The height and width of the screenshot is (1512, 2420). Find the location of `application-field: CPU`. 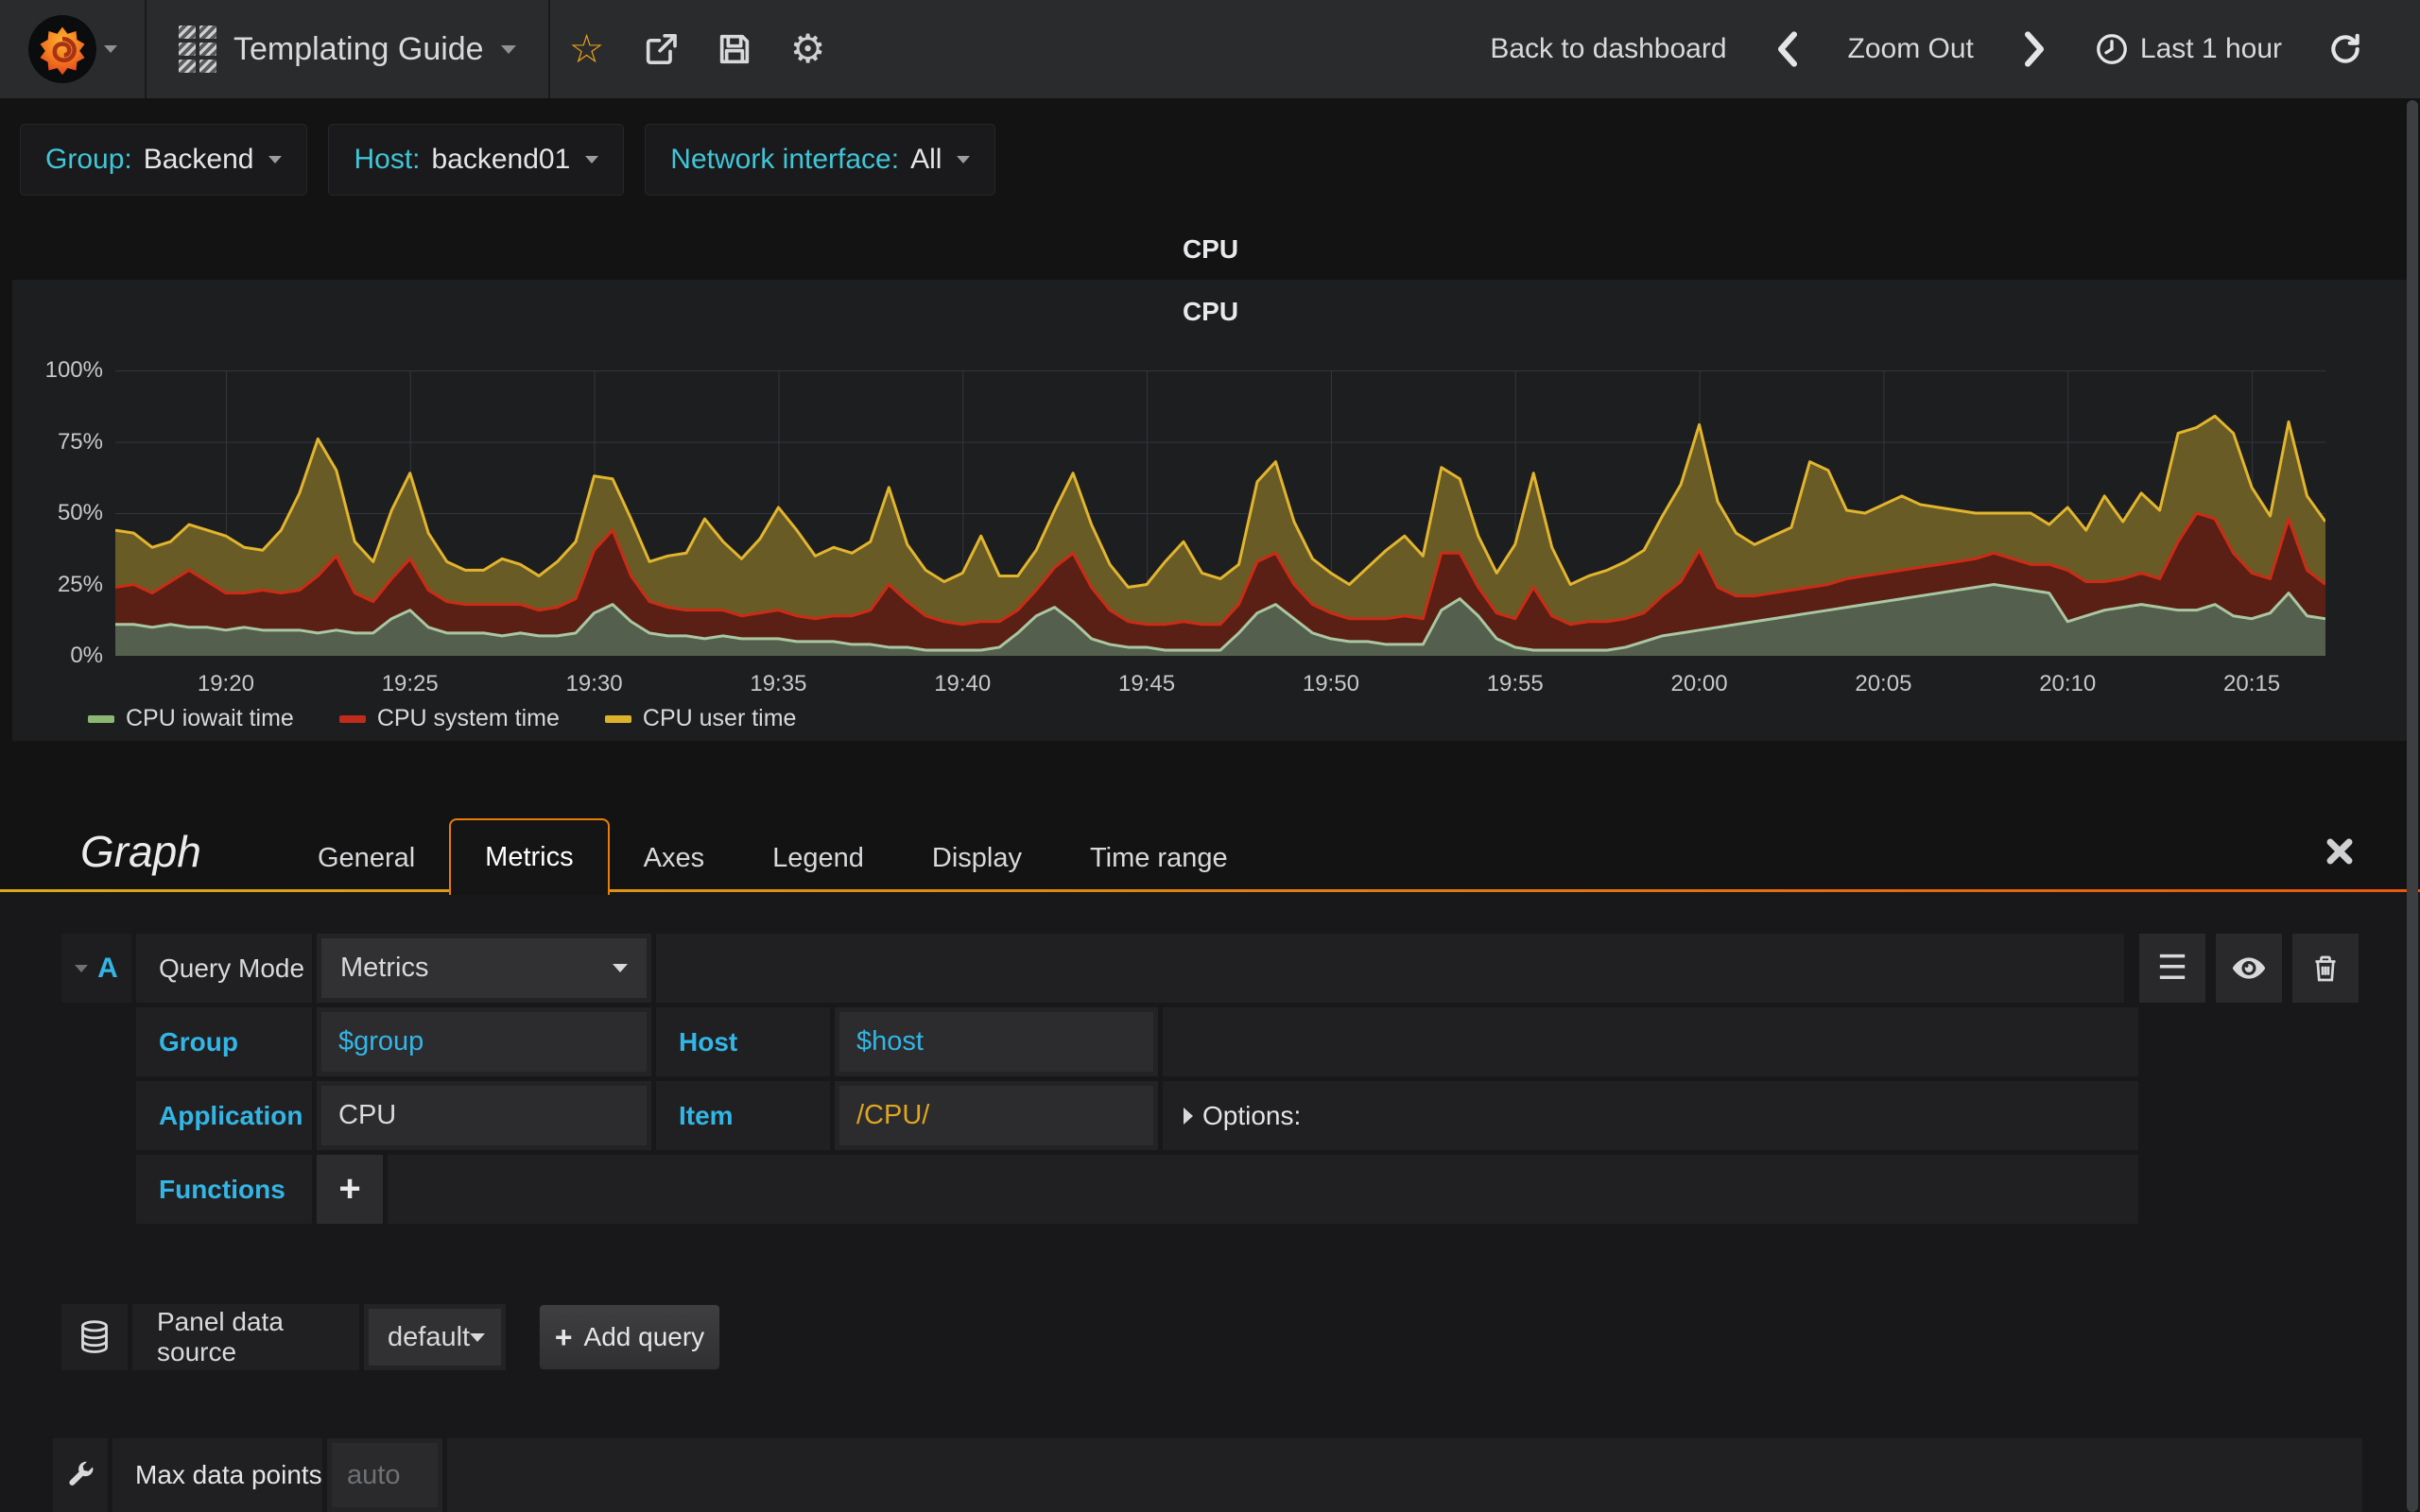

application-field: CPU is located at coordinates (484, 1115).